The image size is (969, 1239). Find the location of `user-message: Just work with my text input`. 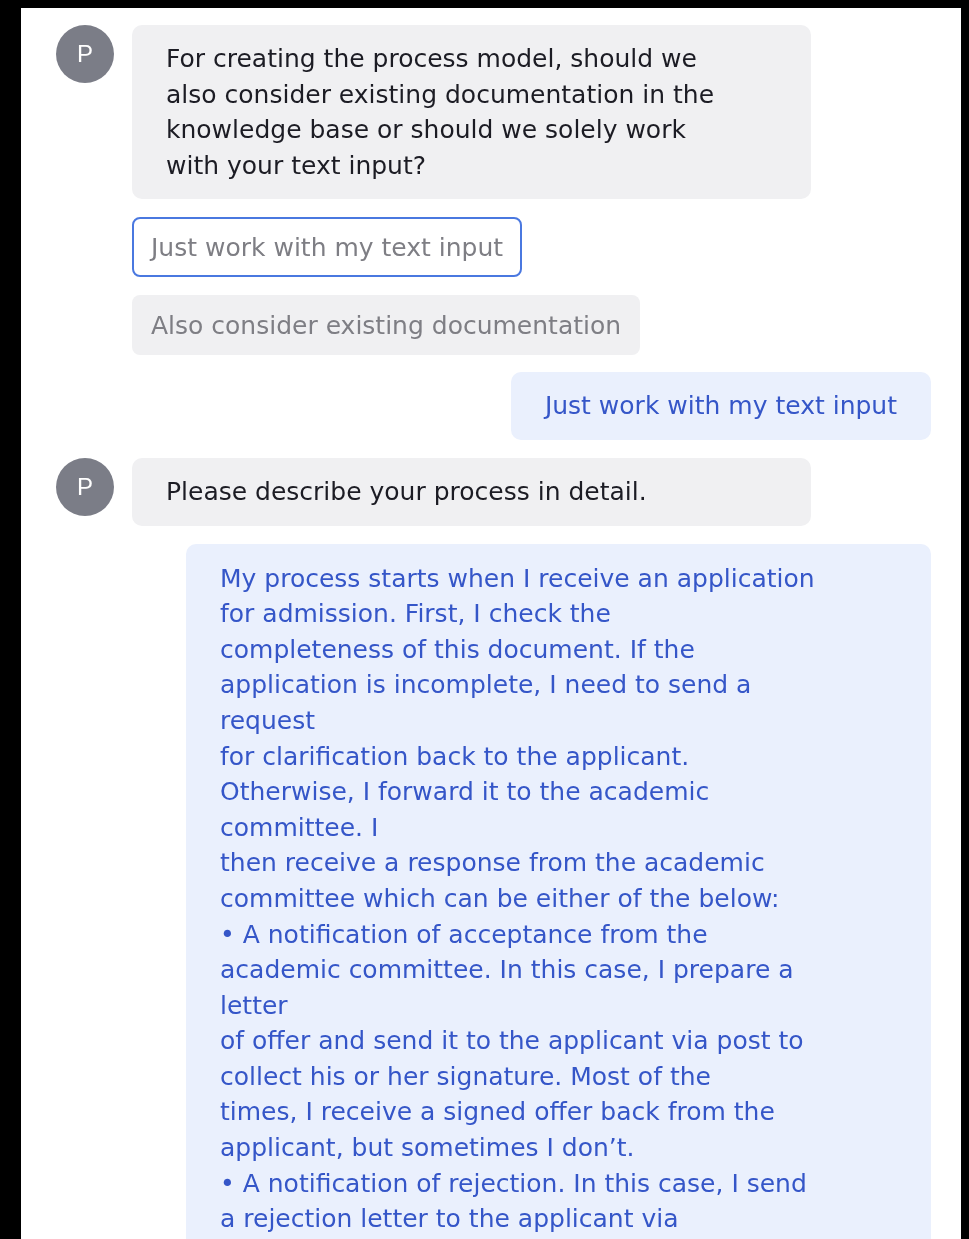

user-message: Just work with my text input is located at coordinates (720, 406).